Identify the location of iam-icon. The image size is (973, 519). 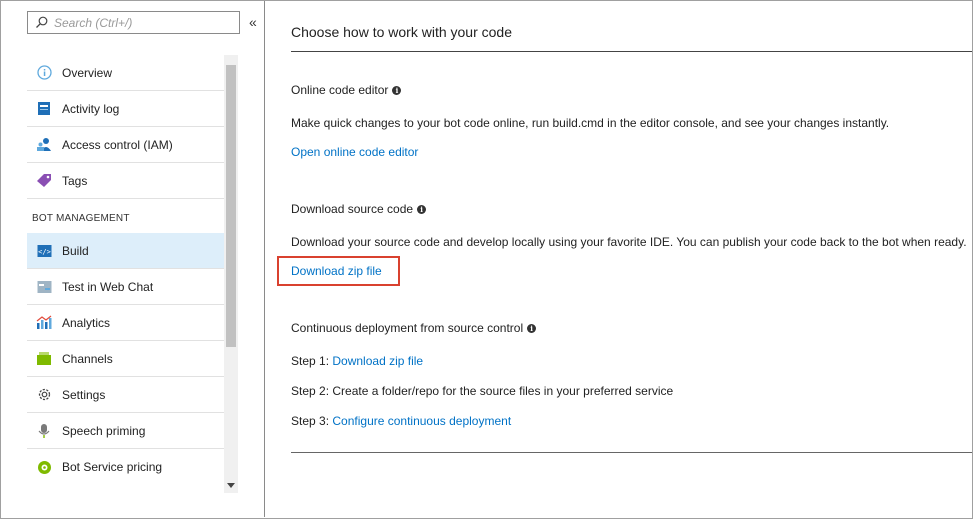
(44, 145).